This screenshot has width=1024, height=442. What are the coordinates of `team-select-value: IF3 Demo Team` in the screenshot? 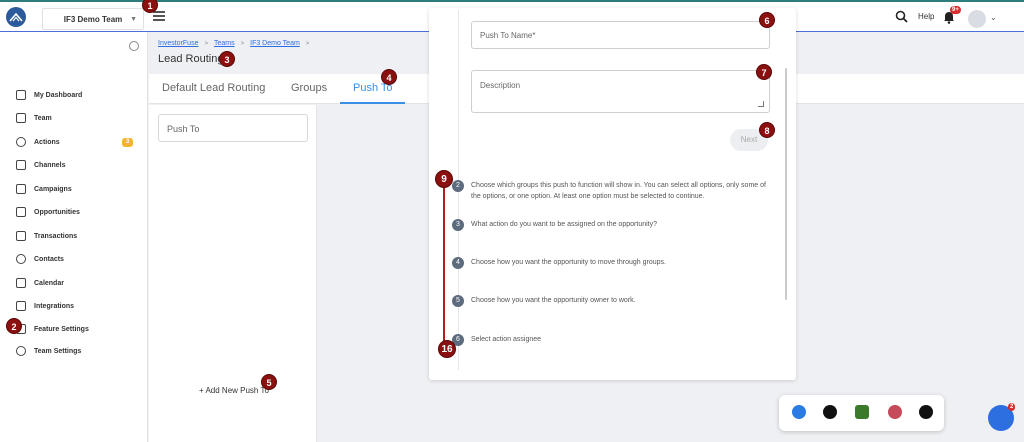 It's located at (93, 19).